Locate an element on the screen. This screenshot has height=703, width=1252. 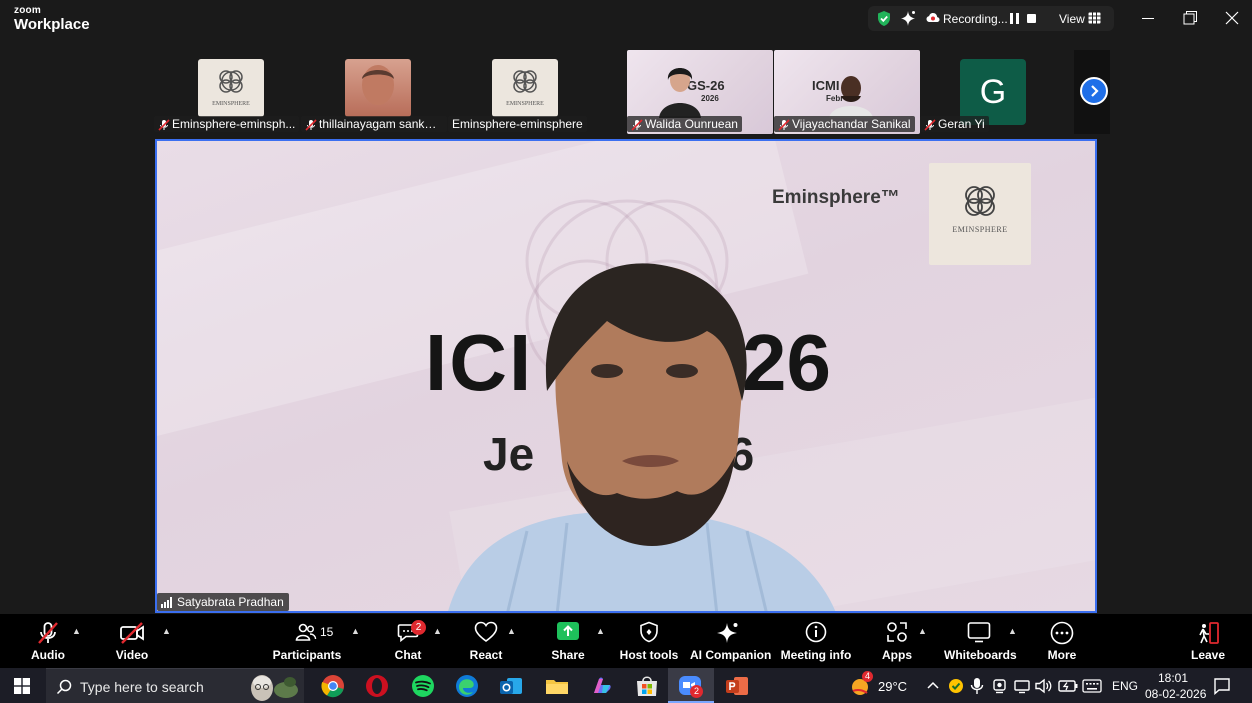
video-off-icon is located at coordinates (132, 633).